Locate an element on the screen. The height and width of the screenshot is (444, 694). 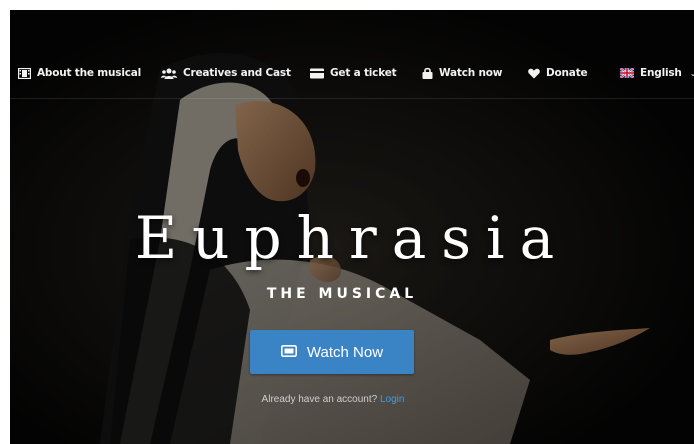
account-prompt: Already have an account? Login is located at coordinates (333, 399).